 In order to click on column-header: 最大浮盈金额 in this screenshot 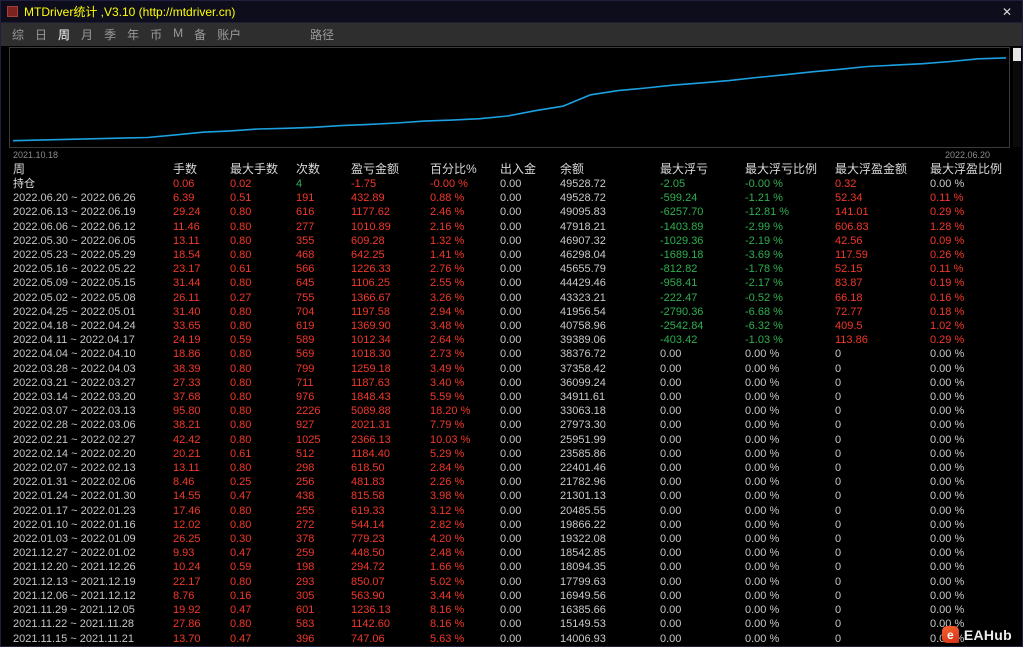, I will do `click(878, 168)`.